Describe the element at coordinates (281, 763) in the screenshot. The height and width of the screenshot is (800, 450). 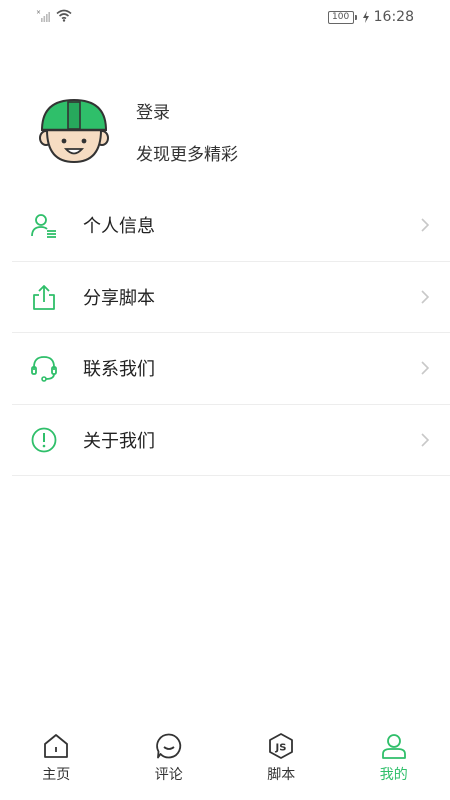
I see `nav-item-scripts: JS 脚本` at that location.